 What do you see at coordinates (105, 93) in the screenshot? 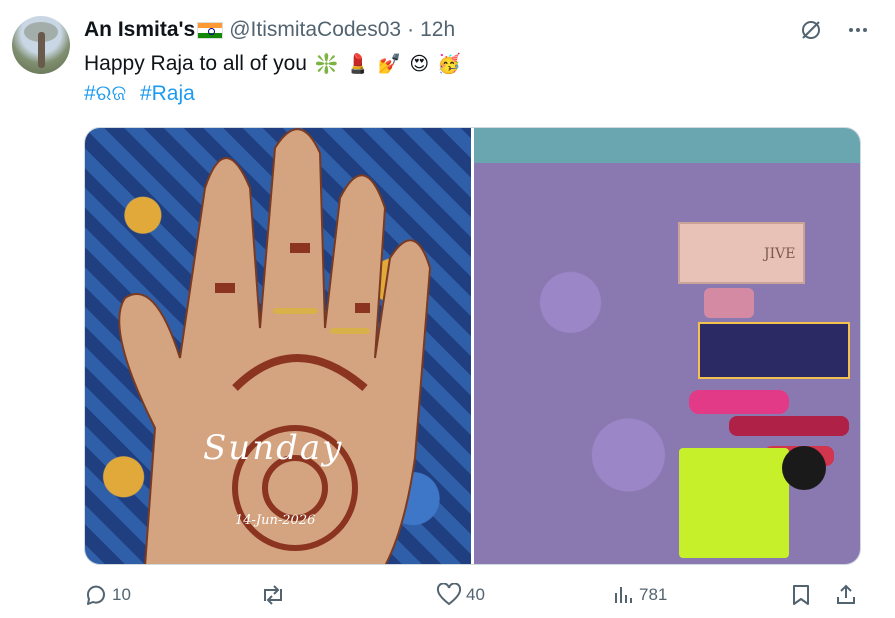
I see `hashtag-raja-odia: #ରଜ` at bounding box center [105, 93].